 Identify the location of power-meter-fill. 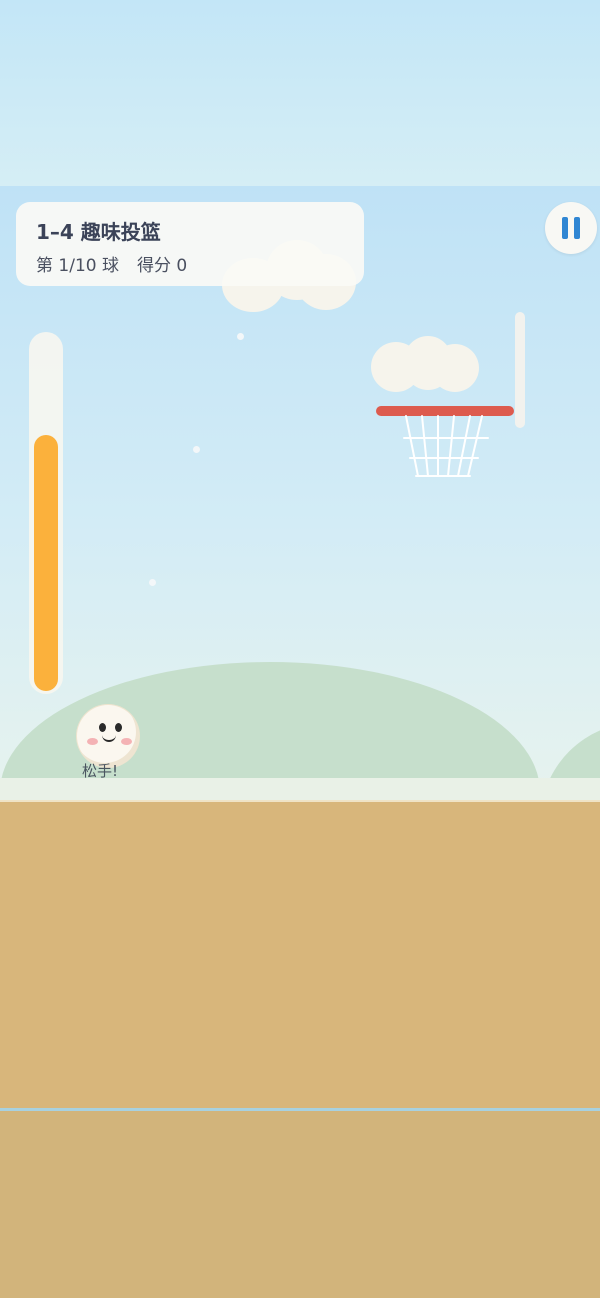
(46, 563).